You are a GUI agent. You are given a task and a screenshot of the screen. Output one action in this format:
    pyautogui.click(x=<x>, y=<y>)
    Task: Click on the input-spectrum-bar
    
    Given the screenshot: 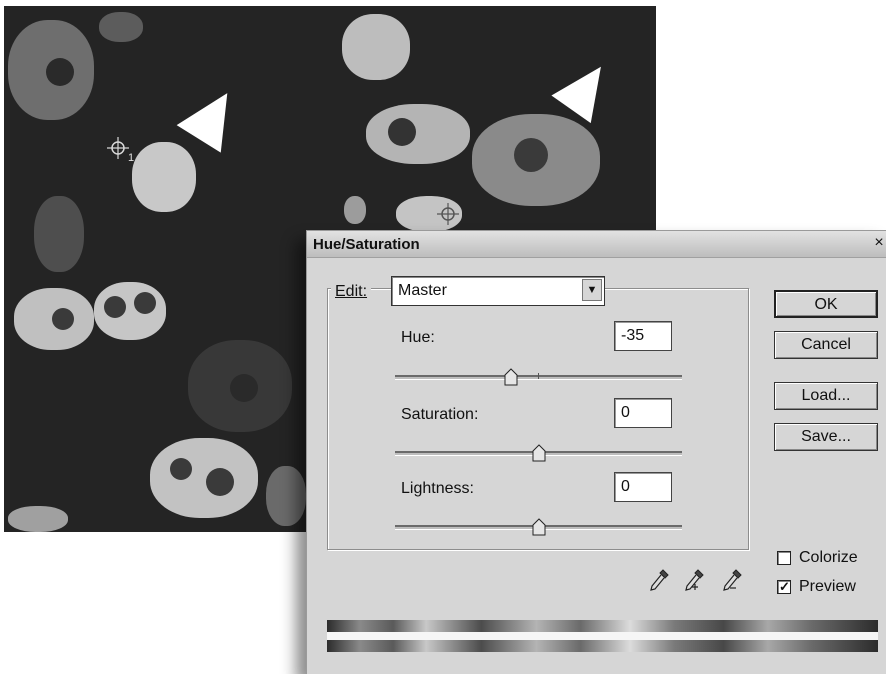 What is the action you would take?
    pyautogui.click(x=602, y=626)
    